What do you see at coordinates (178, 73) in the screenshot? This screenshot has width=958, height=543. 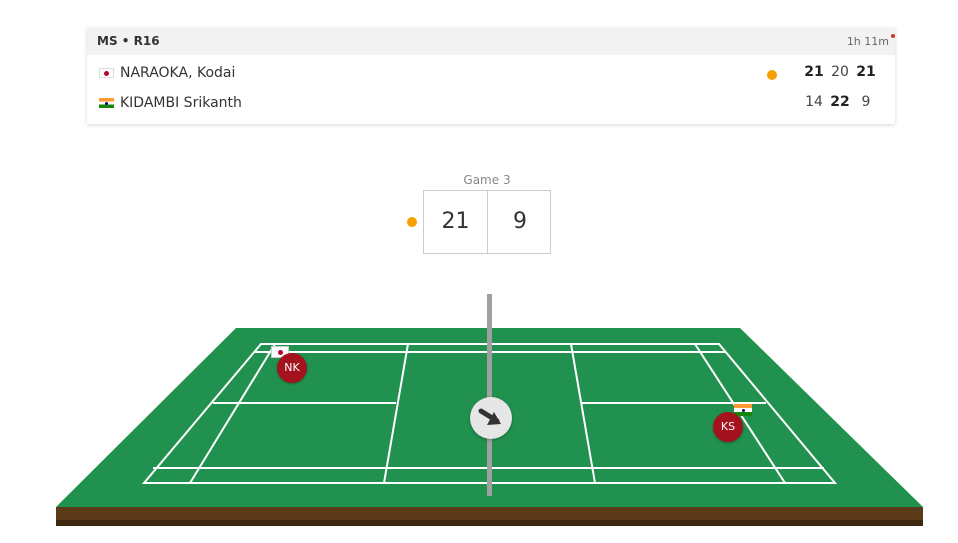 I see `player-name: NARAOKA, Kodai` at bounding box center [178, 73].